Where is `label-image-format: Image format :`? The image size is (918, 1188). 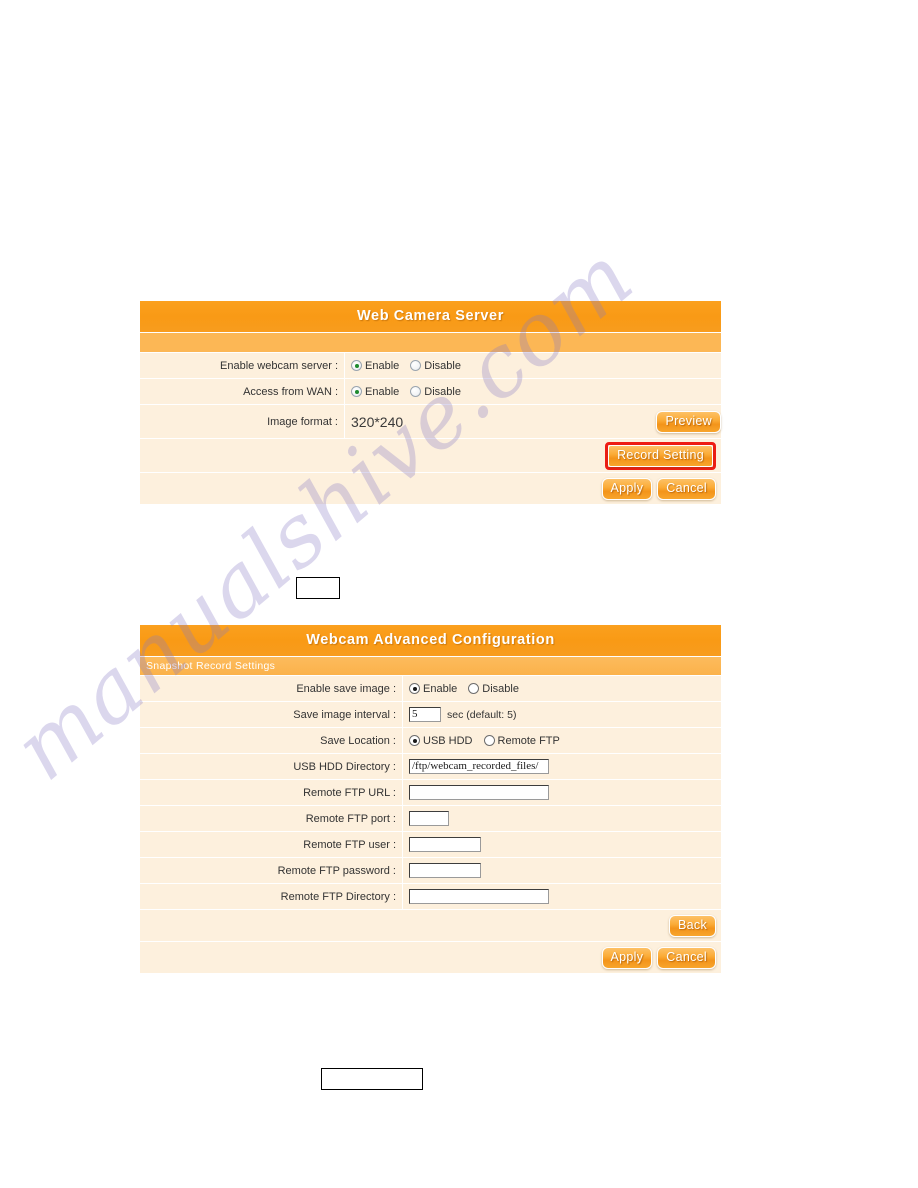
label-image-format: Image format : is located at coordinates (302, 421).